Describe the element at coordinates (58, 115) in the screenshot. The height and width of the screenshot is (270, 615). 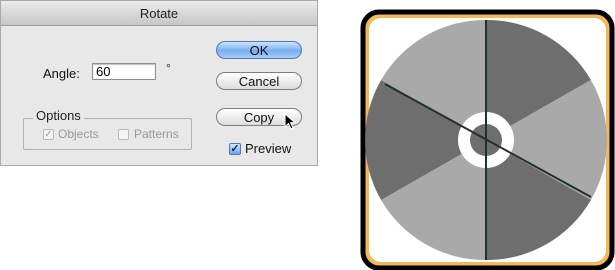
I see `options-label: Options` at that location.